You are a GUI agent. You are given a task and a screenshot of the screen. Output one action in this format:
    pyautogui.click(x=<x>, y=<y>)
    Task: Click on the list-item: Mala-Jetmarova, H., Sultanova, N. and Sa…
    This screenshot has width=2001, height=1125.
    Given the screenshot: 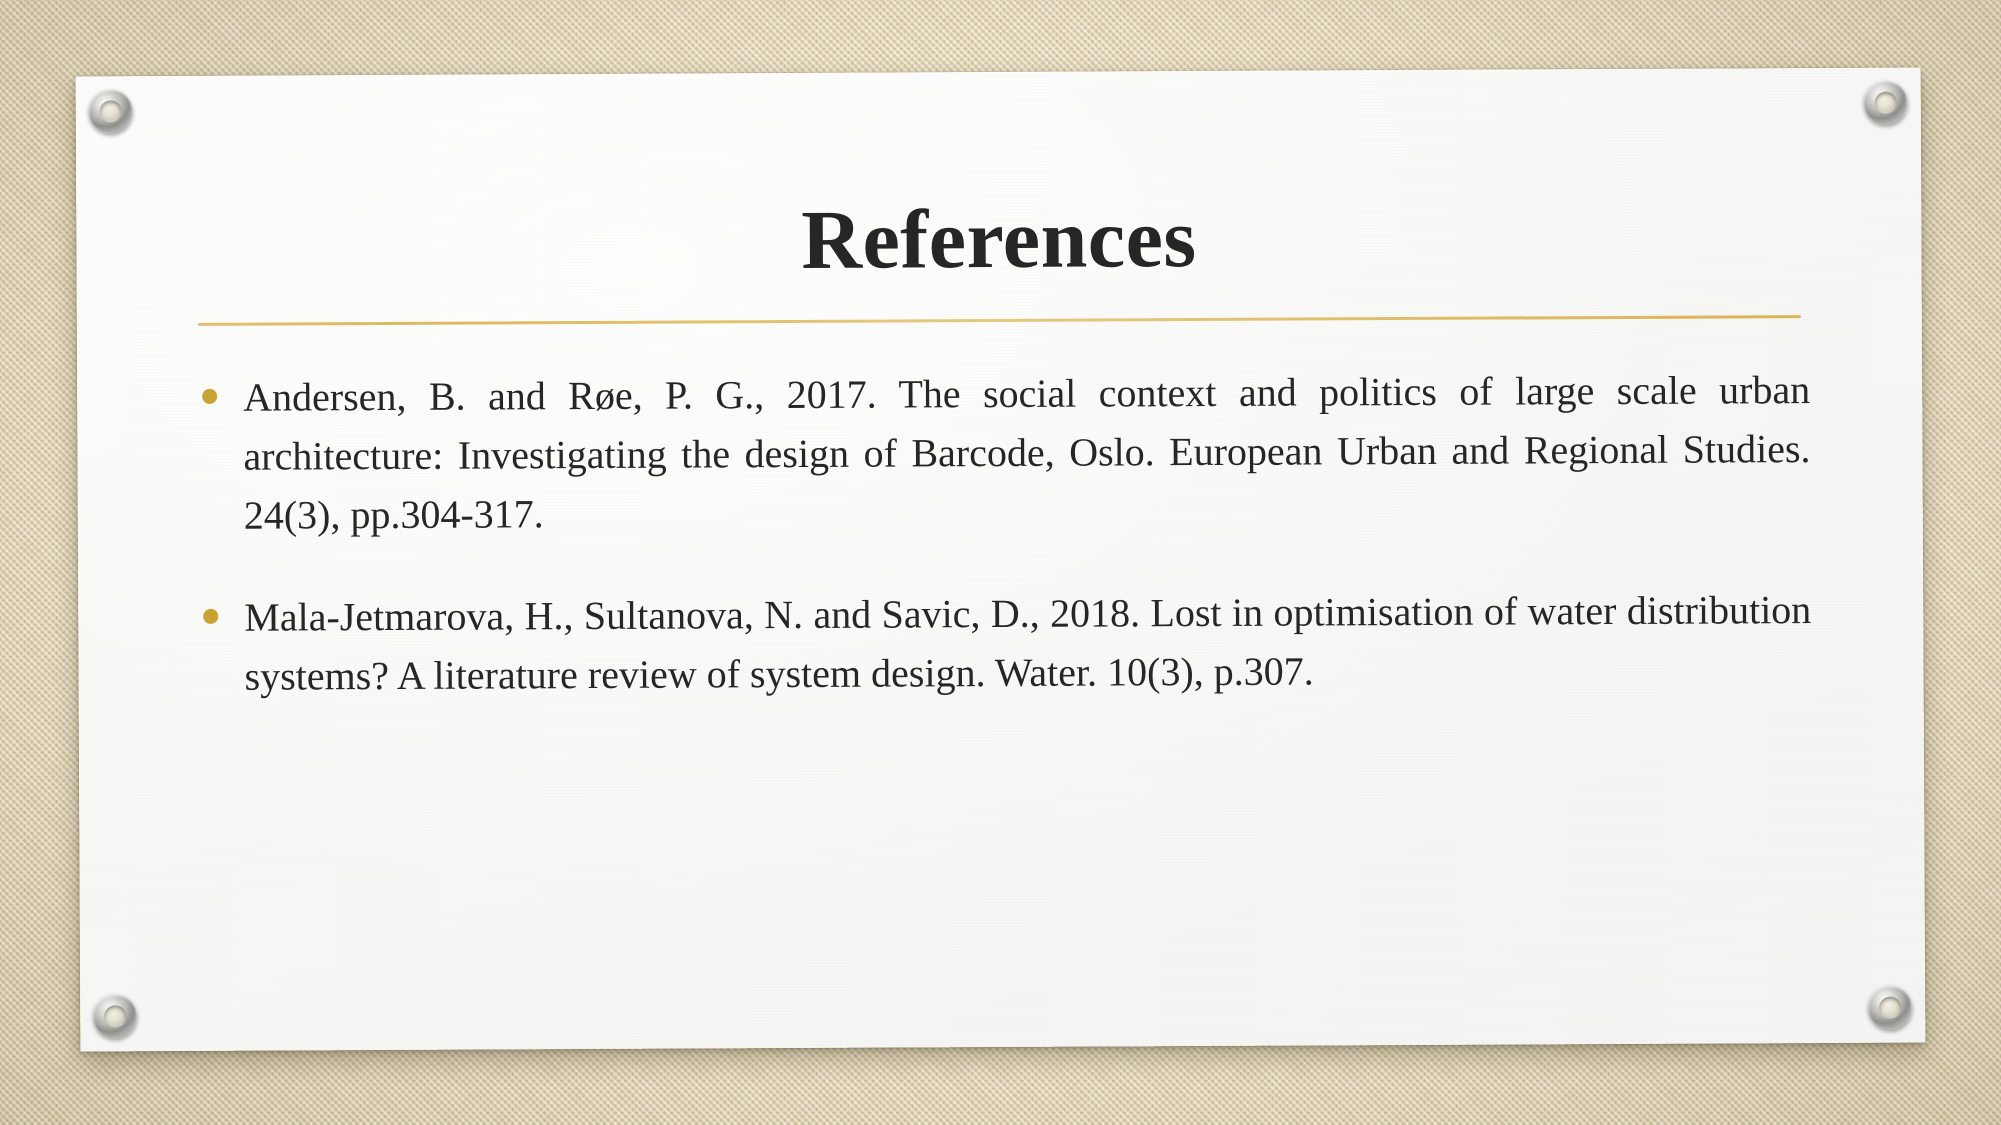 What is the action you would take?
    pyautogui.click(x=1005, y=643)
    